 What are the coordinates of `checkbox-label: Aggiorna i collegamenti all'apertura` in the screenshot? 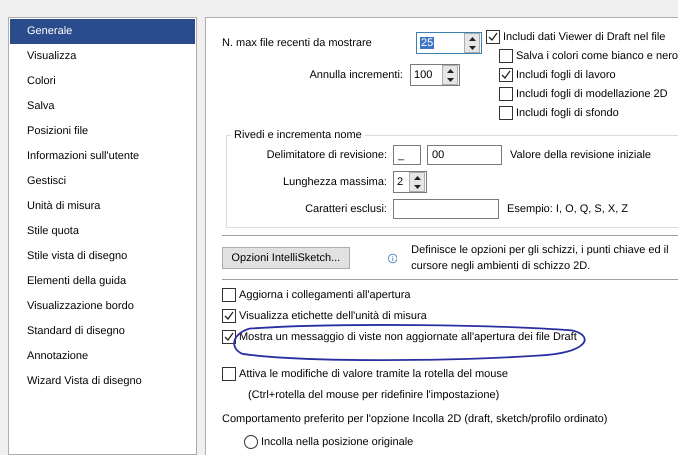 It's located at (324, 294).